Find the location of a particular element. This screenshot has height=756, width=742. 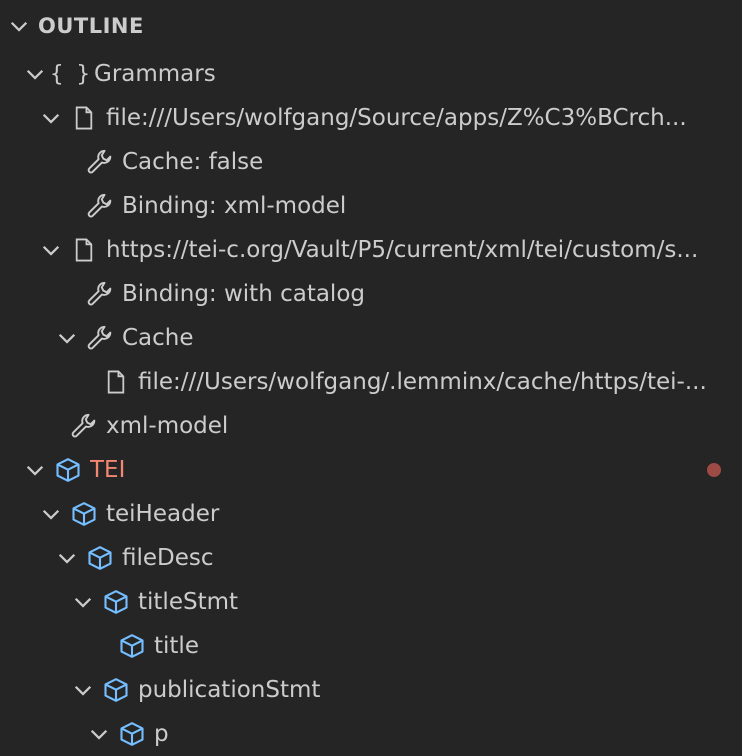

tree-item: TEI is located at coordinates (371, 470).